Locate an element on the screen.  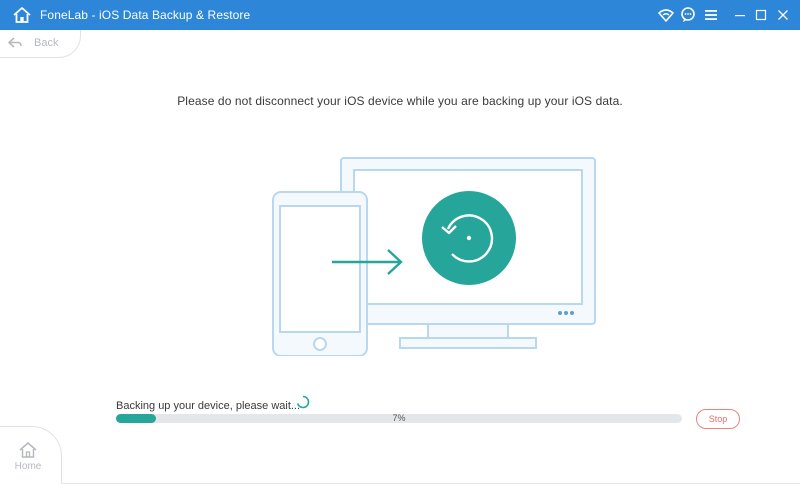
home-button: Home is located at coordinates (31, 455).